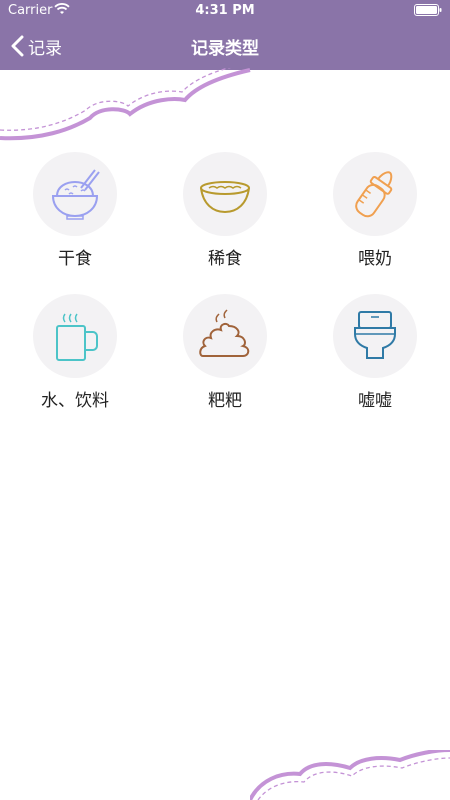  Describe the element at coordinates (375, 401) in the screenshot. I see `record-type-label: 嘘嘘` at that location.